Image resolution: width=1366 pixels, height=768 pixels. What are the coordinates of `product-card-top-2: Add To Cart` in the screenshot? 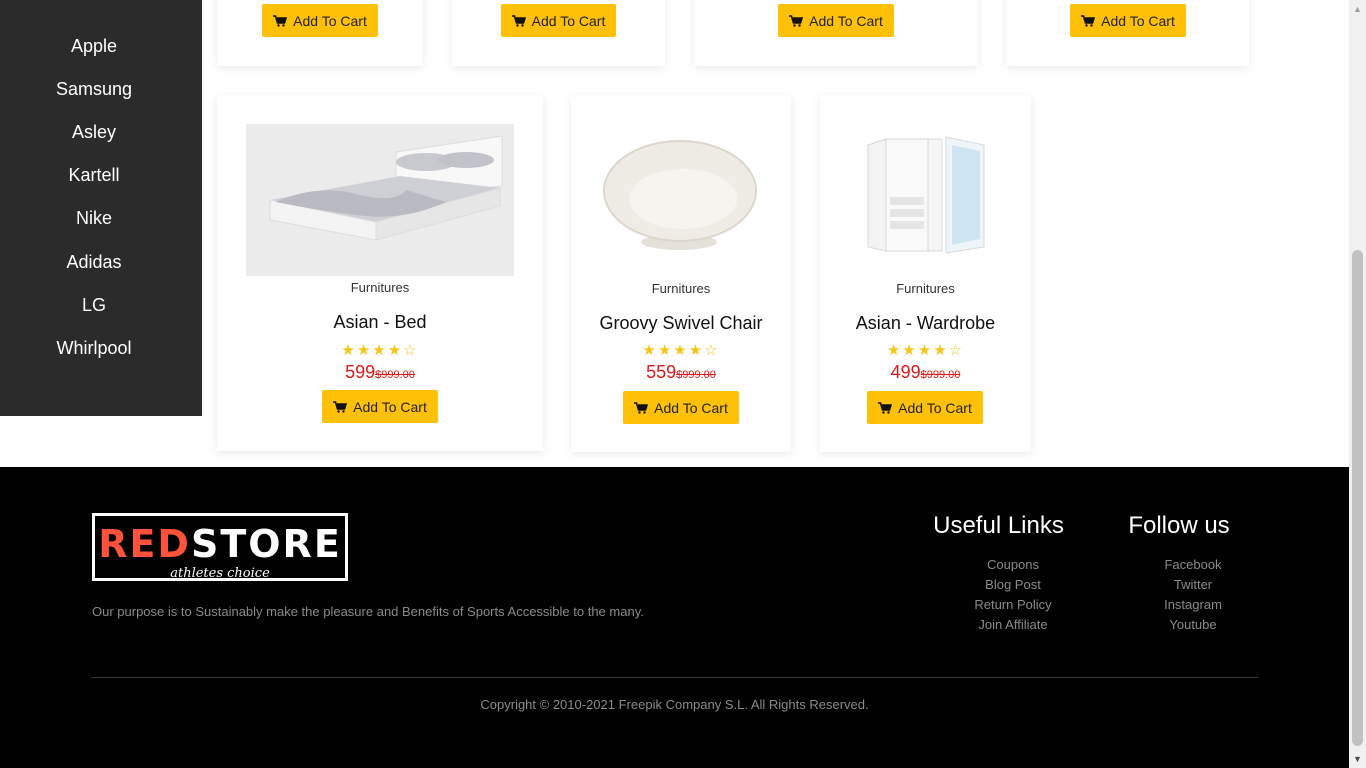 It's located at (558, 33).